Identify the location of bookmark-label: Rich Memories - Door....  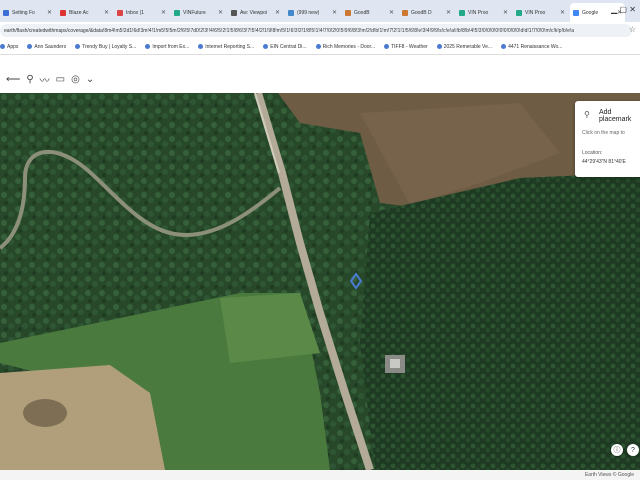
(349, 46).